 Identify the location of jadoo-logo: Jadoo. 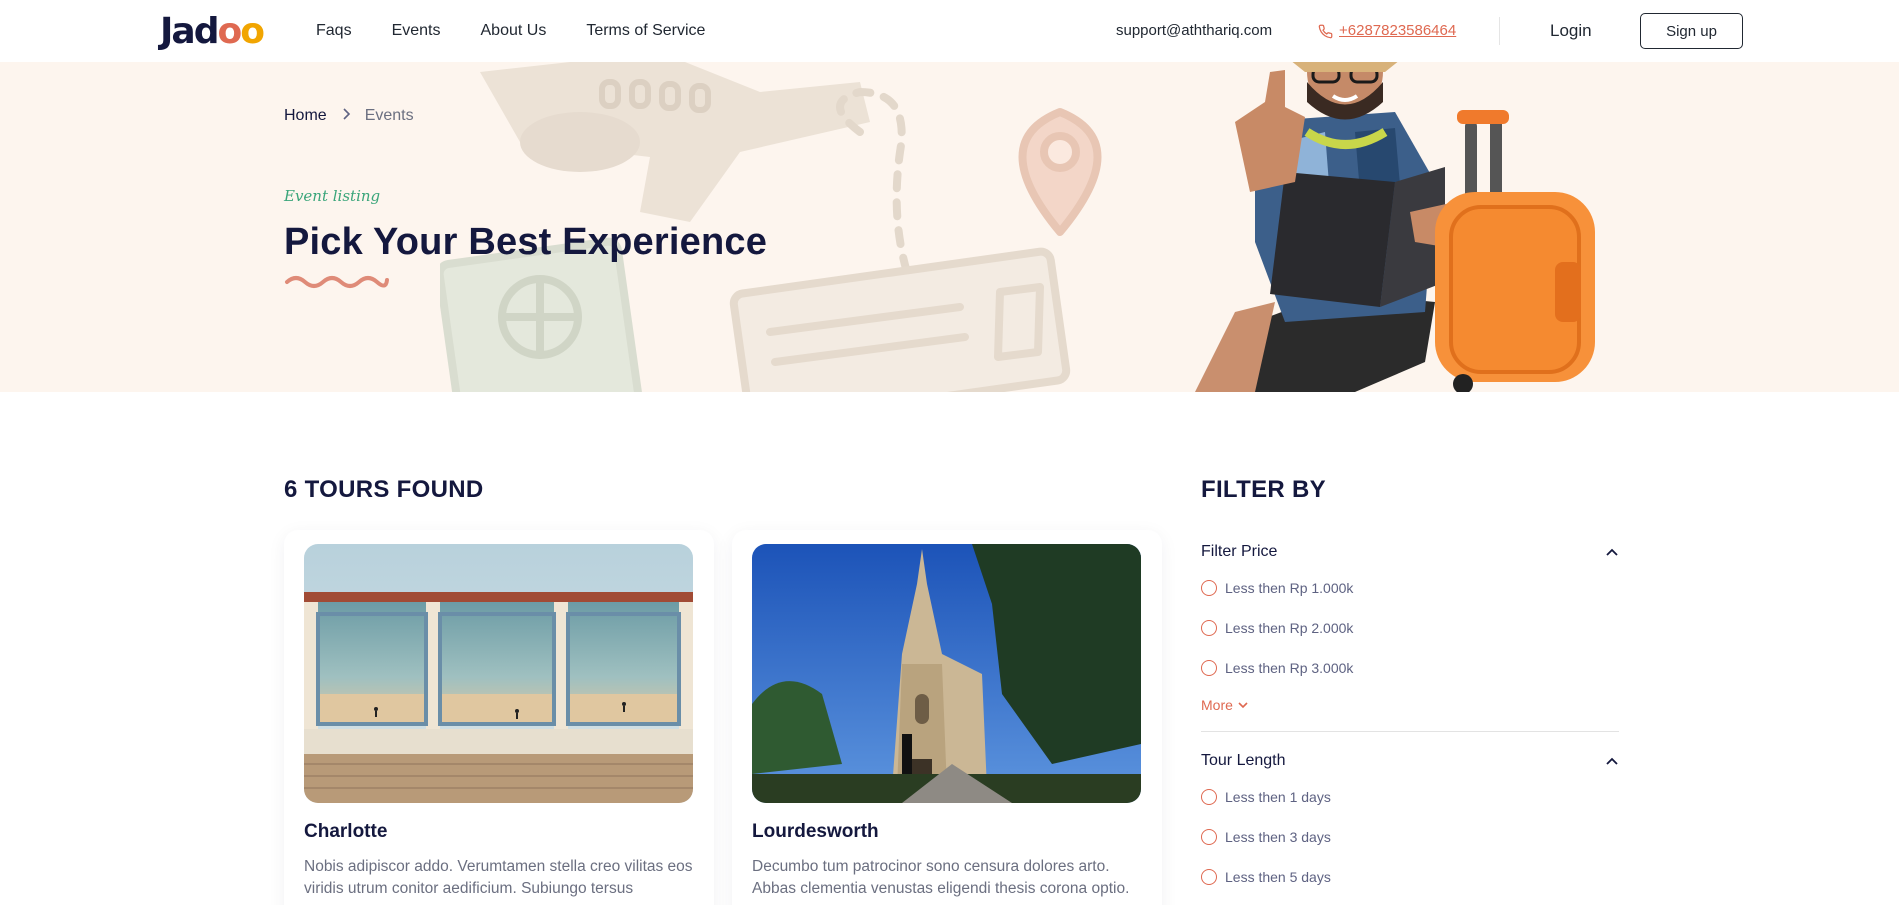
(212, 32).